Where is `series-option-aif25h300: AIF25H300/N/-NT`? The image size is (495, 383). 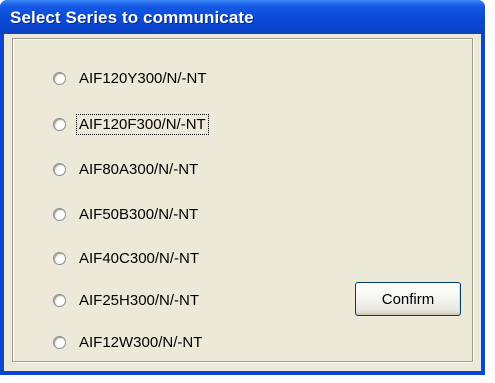
series-option-aif25h300: AIF25H300/N/-NT is located at coordinates (127, 300).